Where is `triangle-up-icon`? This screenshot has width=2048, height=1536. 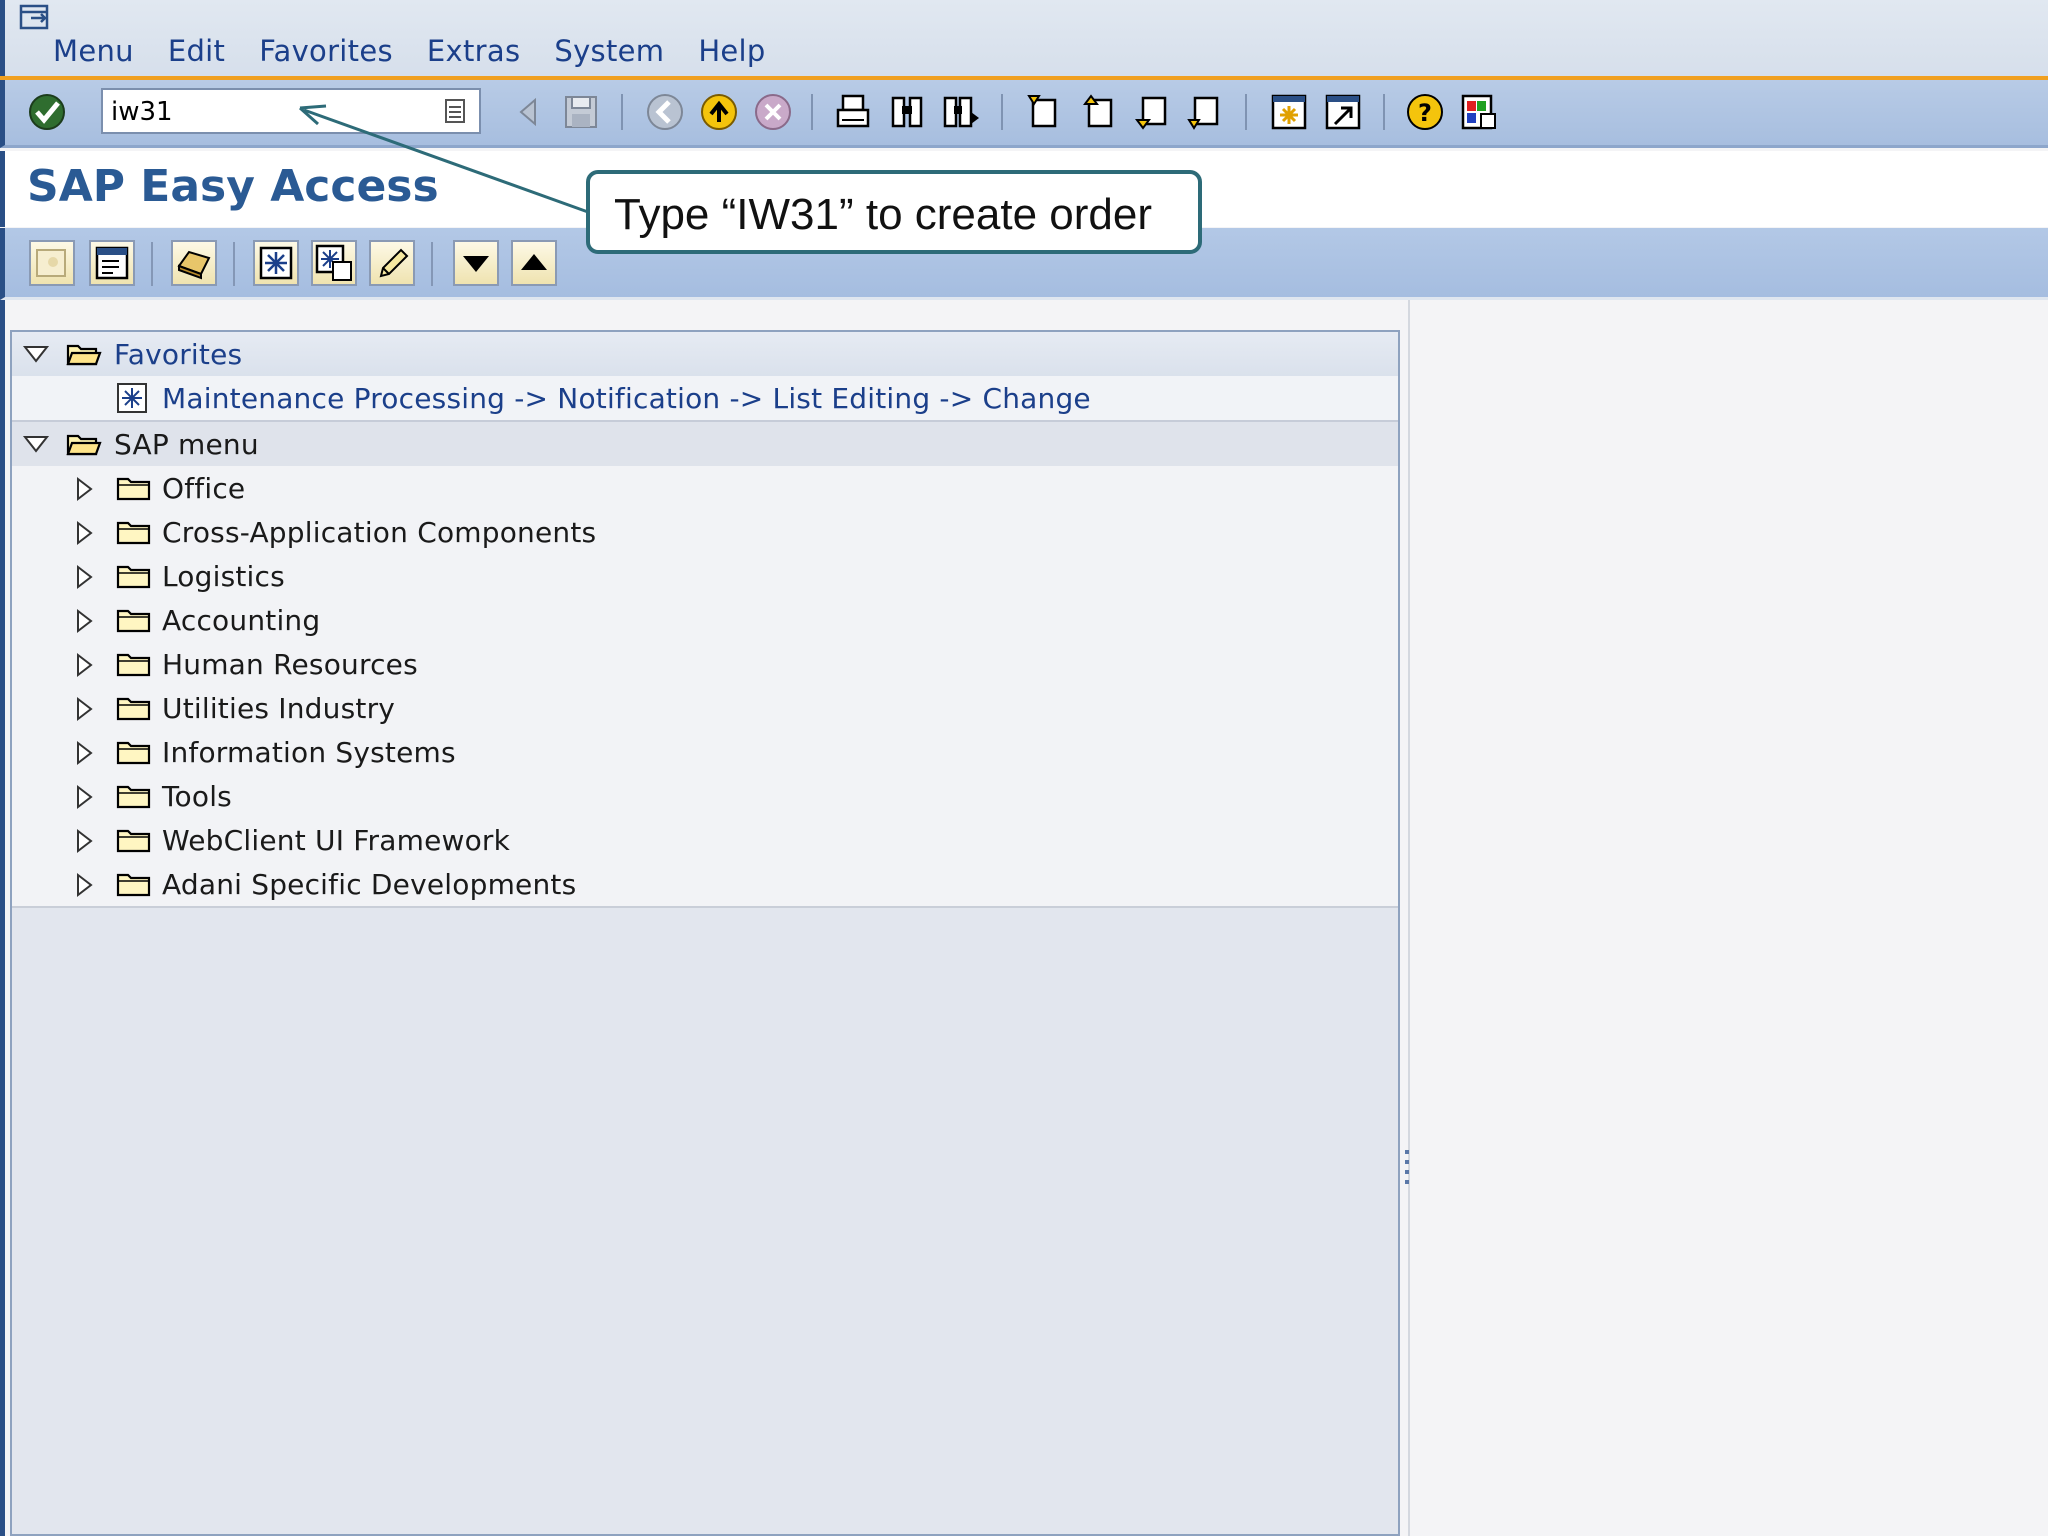
triangle-up-icon is located at coordinates (534, 262).